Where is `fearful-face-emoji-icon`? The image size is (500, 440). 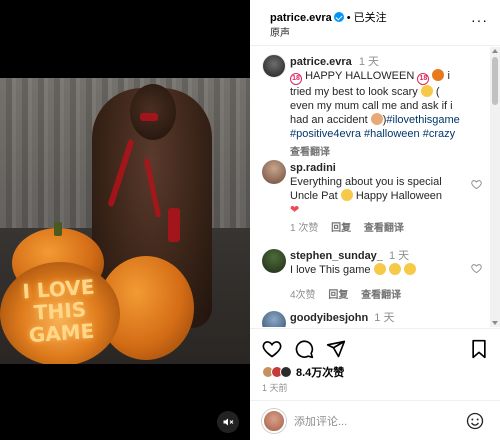 fearful-face-emoji-icon is located at coordinates (426, 91).